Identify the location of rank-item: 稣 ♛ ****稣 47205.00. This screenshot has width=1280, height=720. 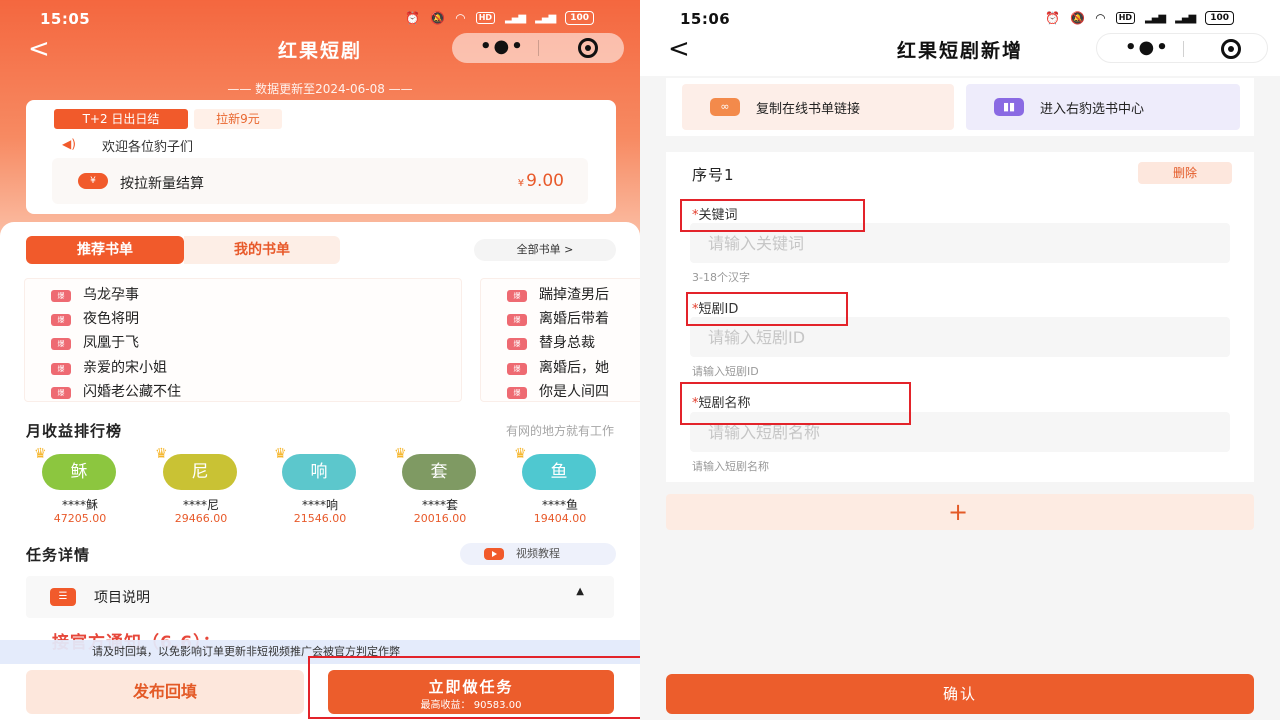
(80, 489).